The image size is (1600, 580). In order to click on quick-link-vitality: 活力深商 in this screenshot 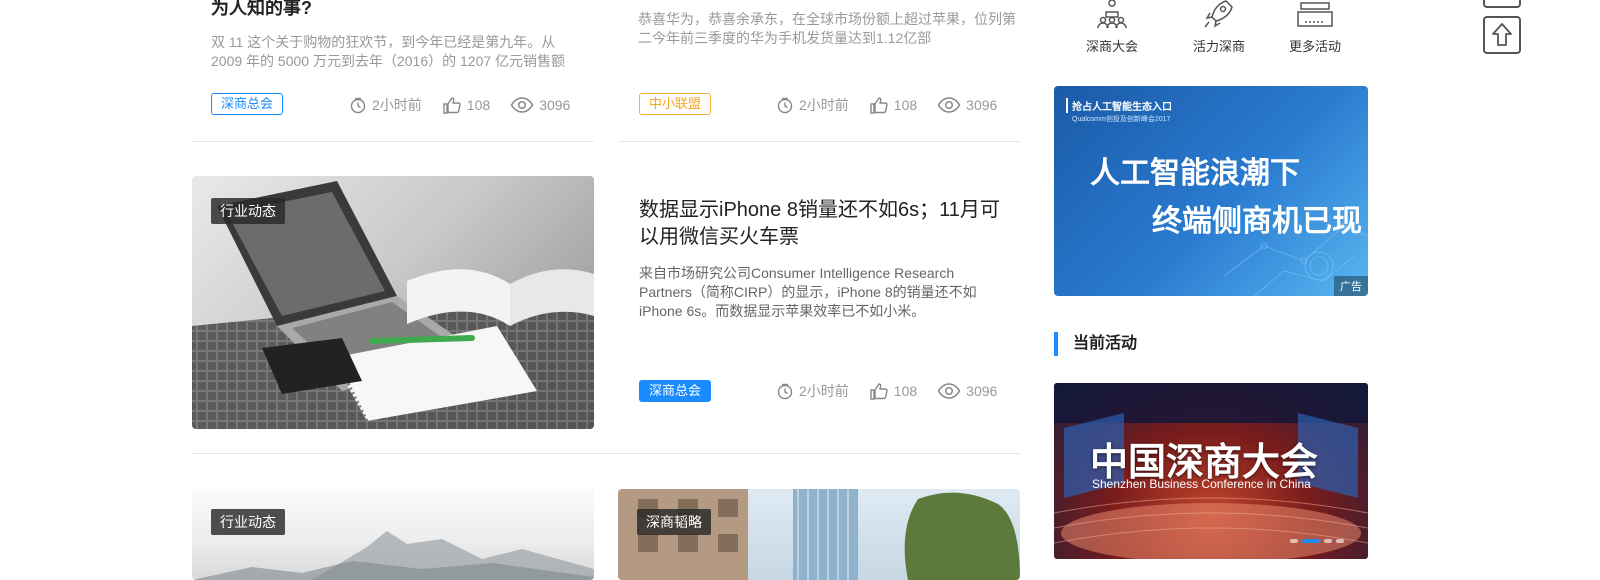, I will do `click(1219, 27)`.